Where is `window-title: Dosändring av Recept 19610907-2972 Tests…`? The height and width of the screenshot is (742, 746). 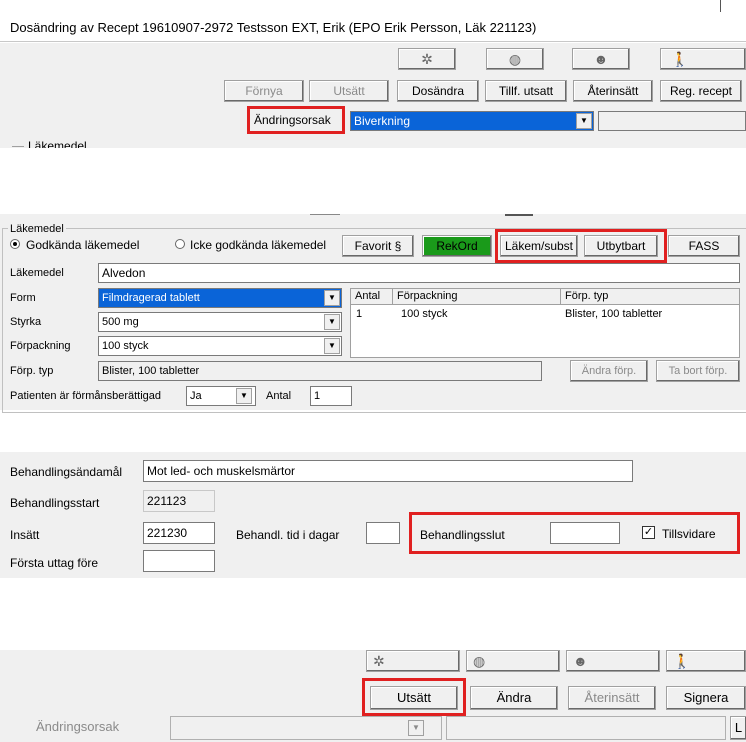 window-title: Dosändring av Recept 19610907-2972 Tests… is located at coordinates (273, 27).